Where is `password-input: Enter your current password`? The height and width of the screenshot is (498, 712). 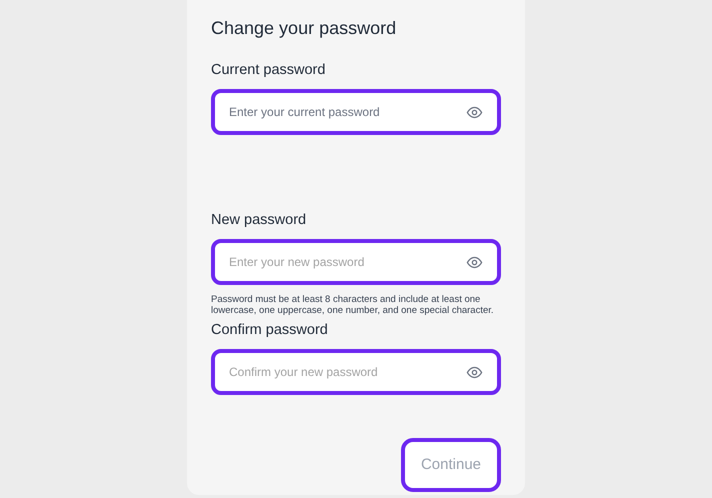
password-input: Enter your current password is located at coordinates (343, 112).